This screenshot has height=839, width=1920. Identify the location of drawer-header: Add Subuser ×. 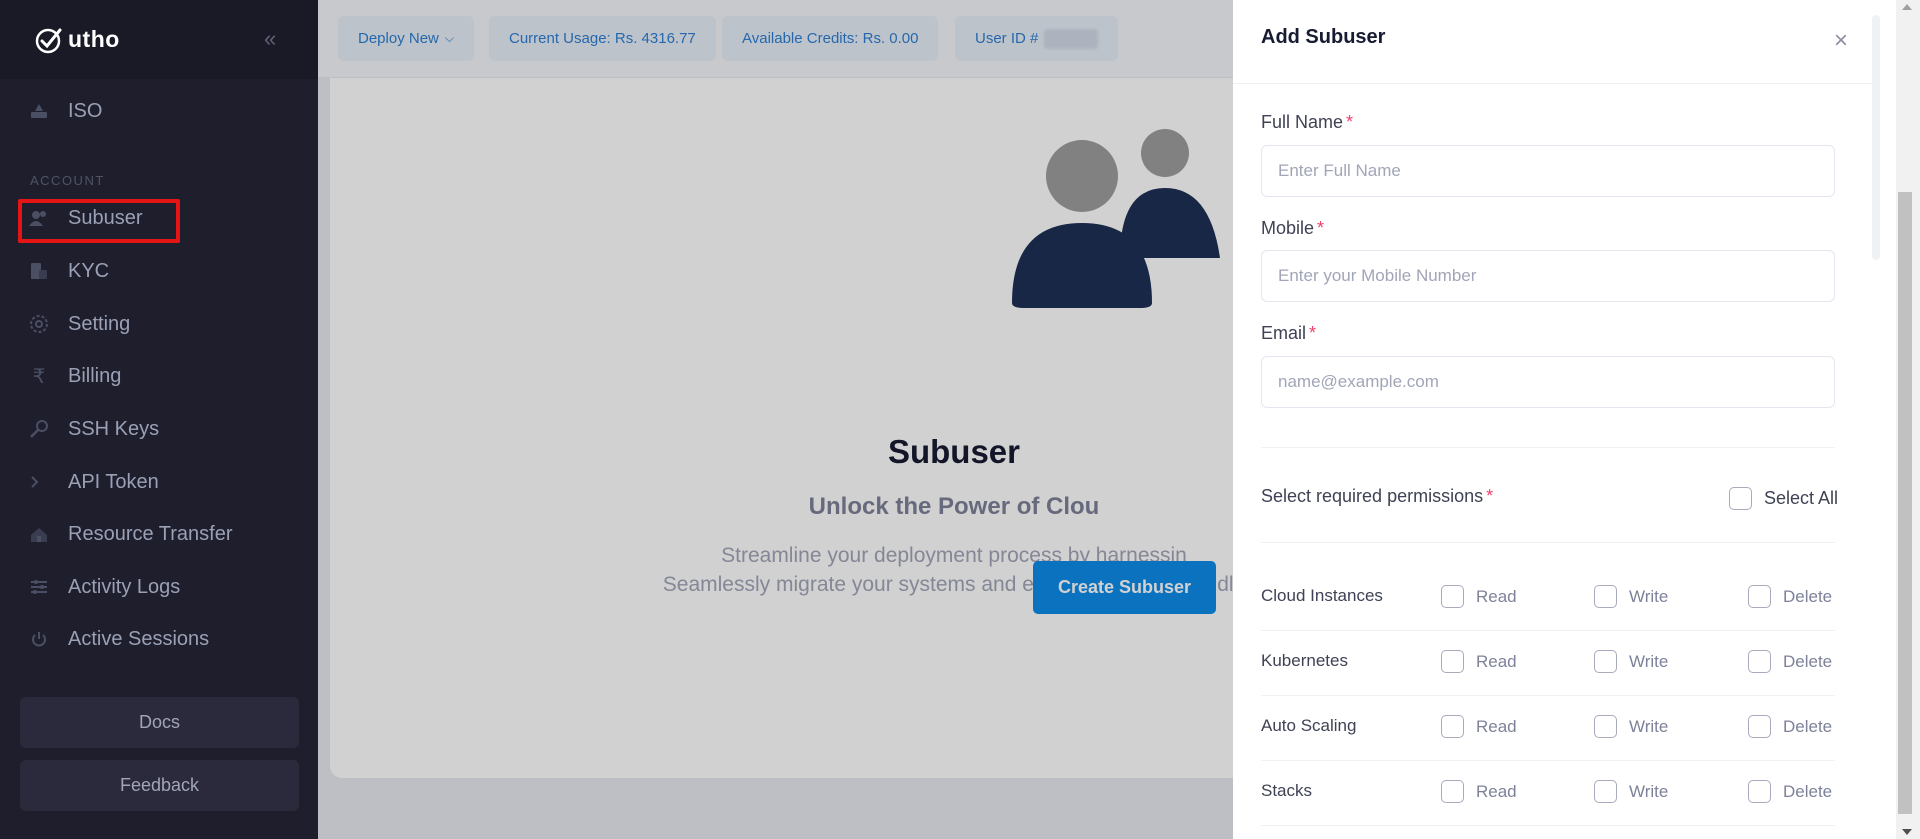
(1555, 42).